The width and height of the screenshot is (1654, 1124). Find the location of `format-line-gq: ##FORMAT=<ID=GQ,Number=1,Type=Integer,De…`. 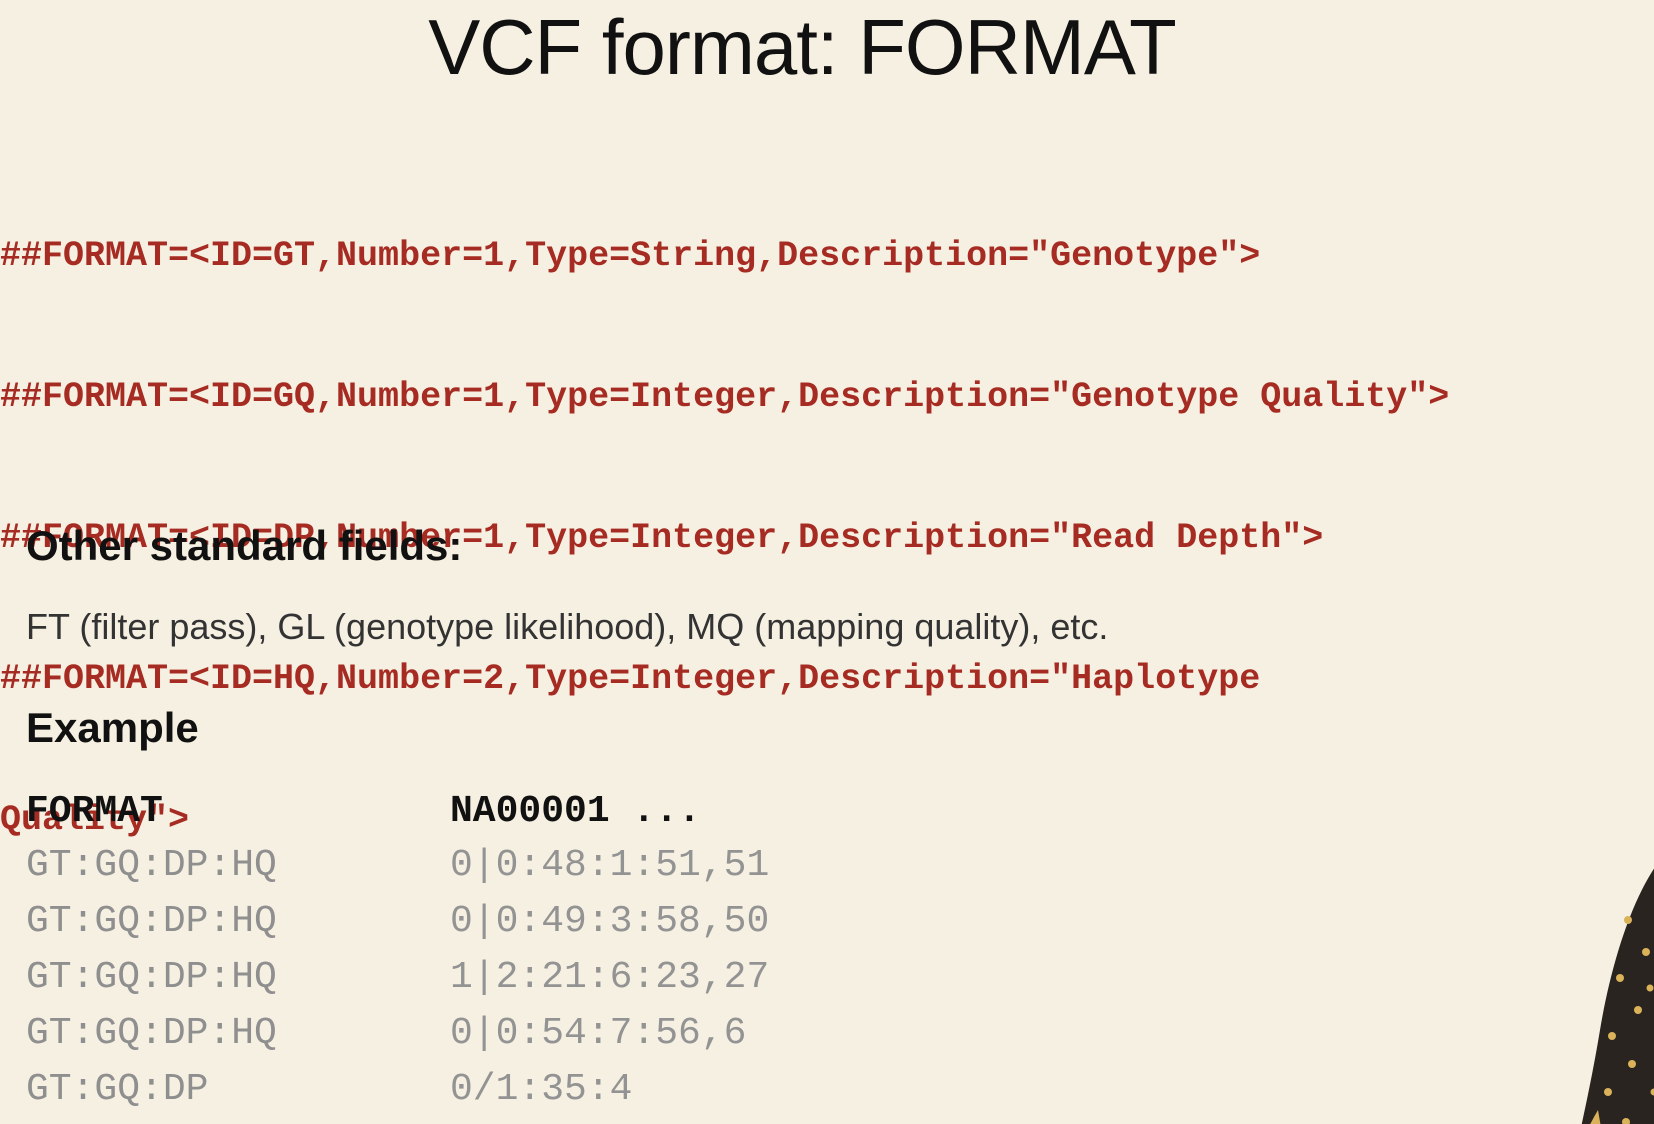

format-line-gq: ##FORMAT=<ID=GQ,Number=1,Type=Integer,De… is located at coordinates (725, 397).